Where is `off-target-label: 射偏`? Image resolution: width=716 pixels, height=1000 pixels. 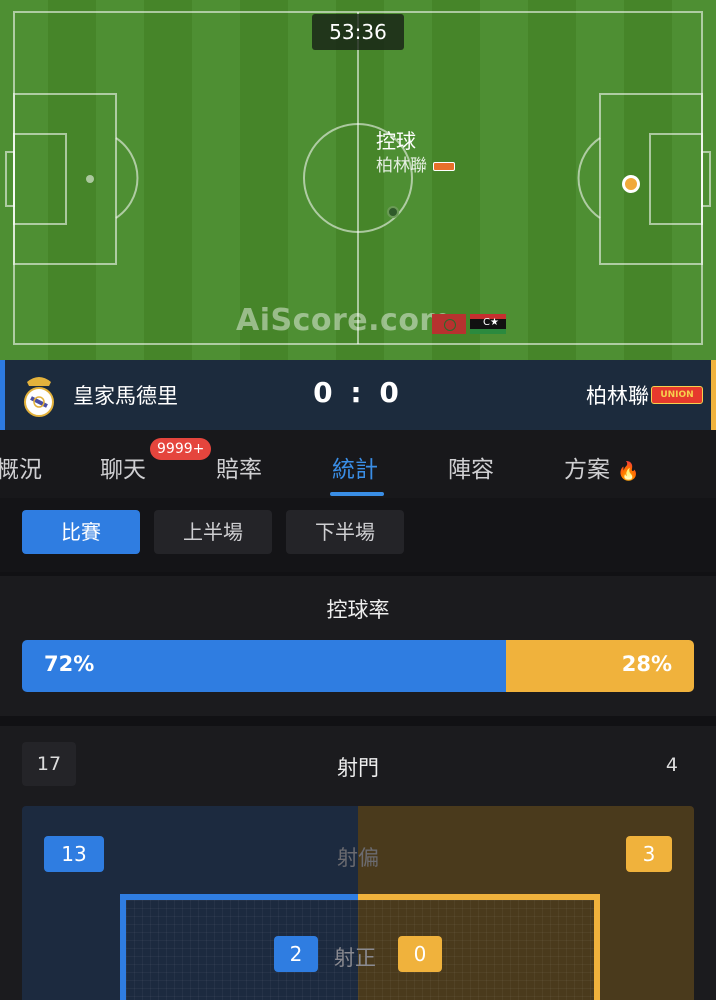 off-target-label: 射偏 is located at coordinates (358, 858).